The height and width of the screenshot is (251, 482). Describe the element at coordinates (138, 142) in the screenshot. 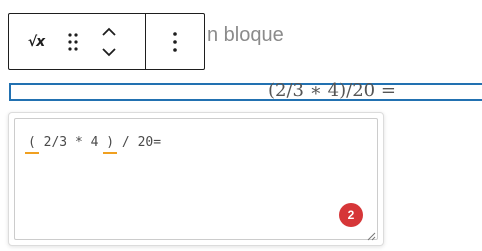

I see `formula-token: / 20=` at that location.